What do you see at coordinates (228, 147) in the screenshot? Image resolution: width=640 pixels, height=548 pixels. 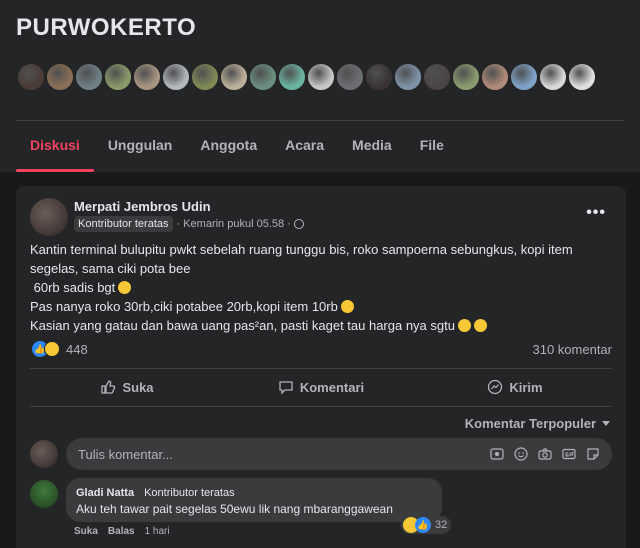 I see `tab-anggota: Anggota` at bounding box center [228, 147].